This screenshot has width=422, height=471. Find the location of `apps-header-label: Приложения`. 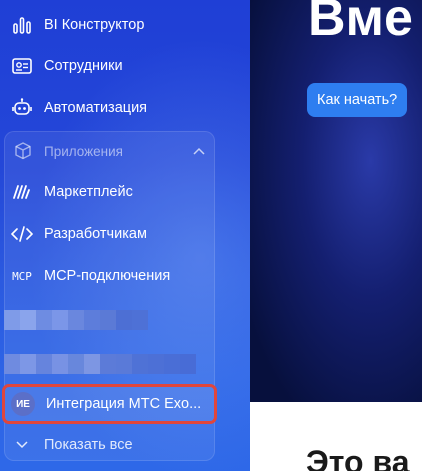

apps-header-label: Приложения is located at coordinates (83, 151).